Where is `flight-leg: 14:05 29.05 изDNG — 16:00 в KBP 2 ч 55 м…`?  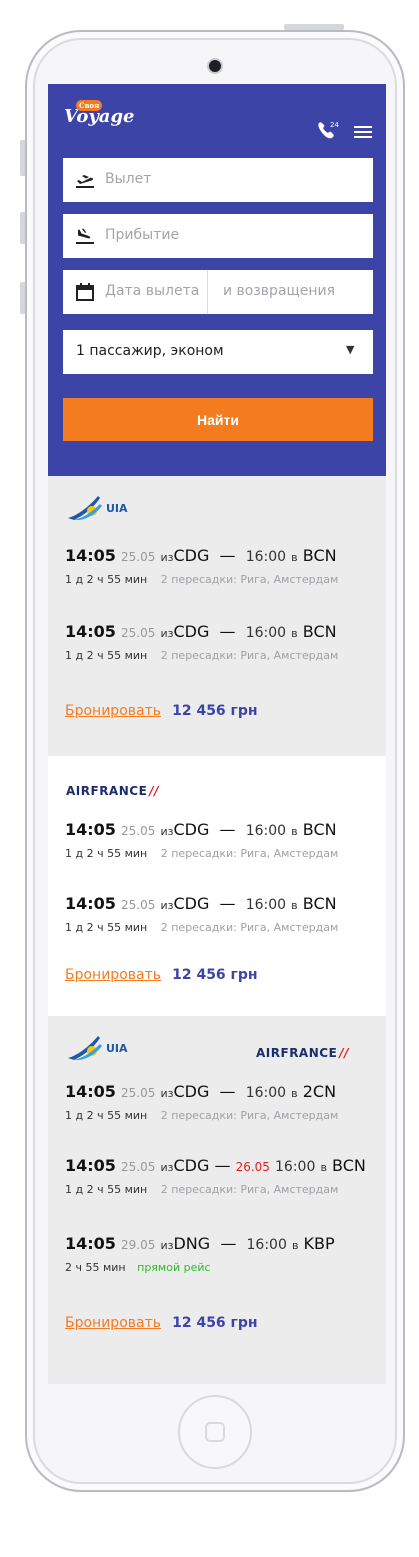
flight-leg: 14:05 29.05 изDNG — 16:00 в KBP 2 ч 55 м… is located at coordinates (200, 1254).